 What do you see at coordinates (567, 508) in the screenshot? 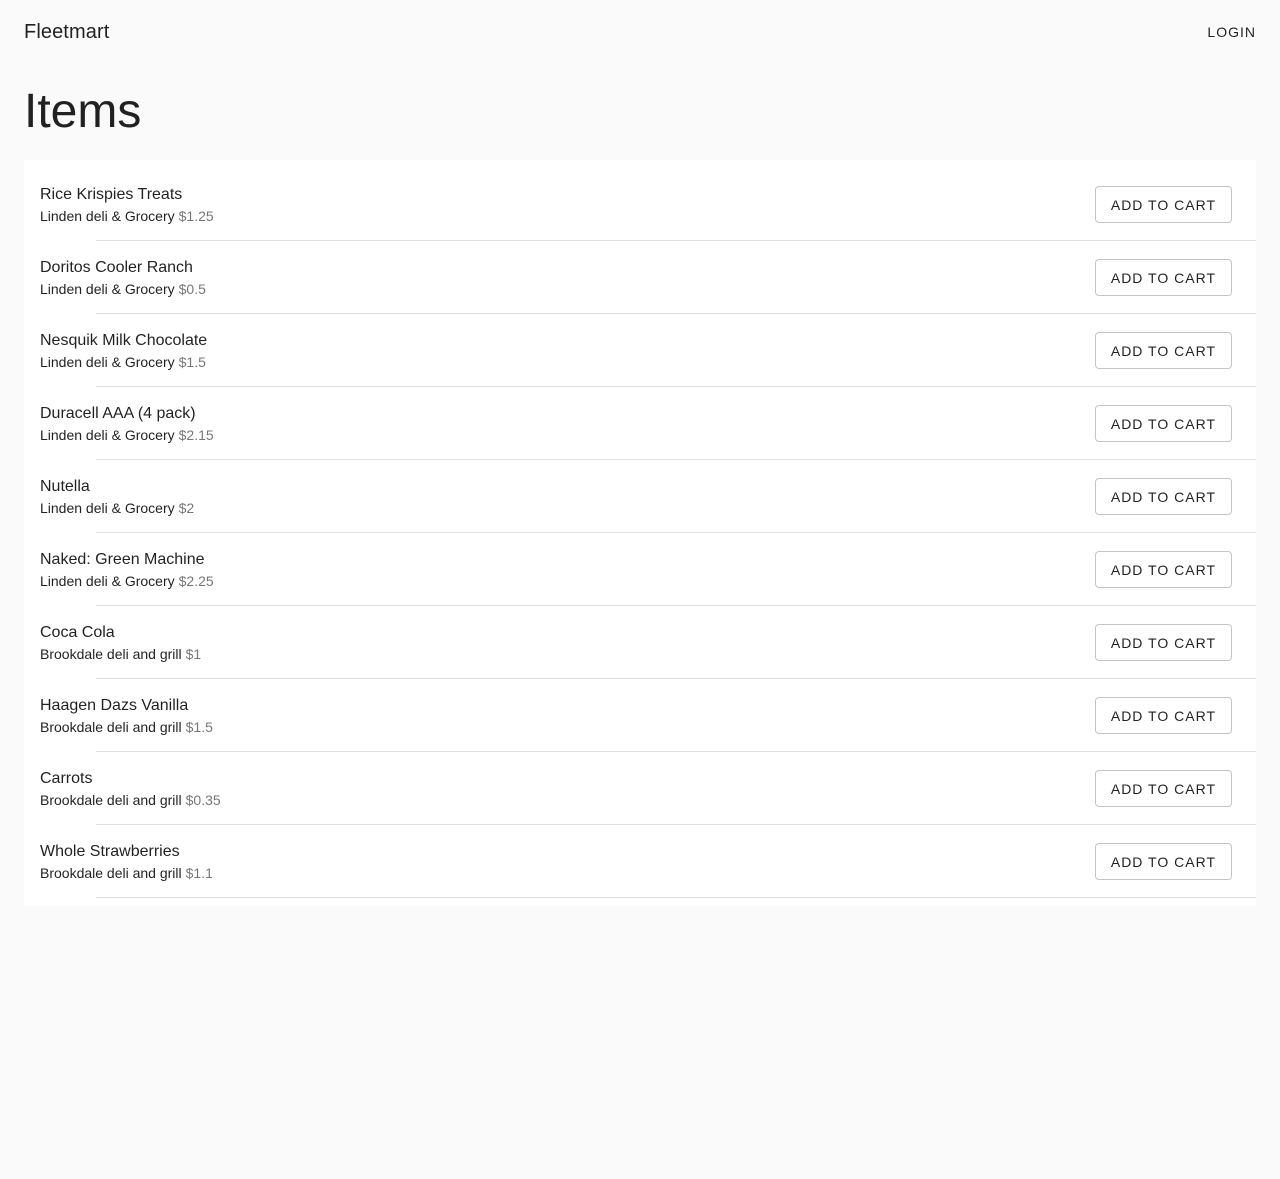
I see `item-meta: Linden deli & Grocery $2` at bounding box center [567, 508].